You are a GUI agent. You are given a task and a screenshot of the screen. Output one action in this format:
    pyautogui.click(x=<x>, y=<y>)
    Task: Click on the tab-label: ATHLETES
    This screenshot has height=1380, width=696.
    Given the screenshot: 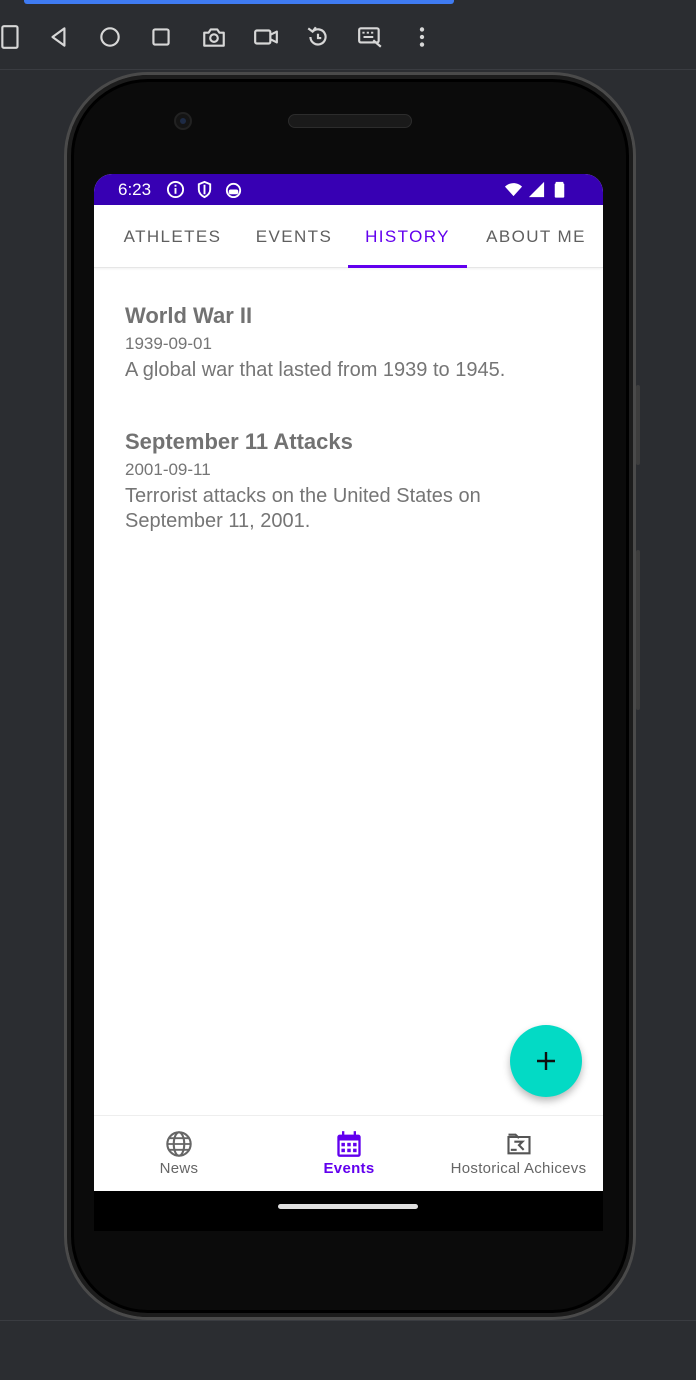 What is the action you would take?
    pyautogui.click(x=172, y=236)
    